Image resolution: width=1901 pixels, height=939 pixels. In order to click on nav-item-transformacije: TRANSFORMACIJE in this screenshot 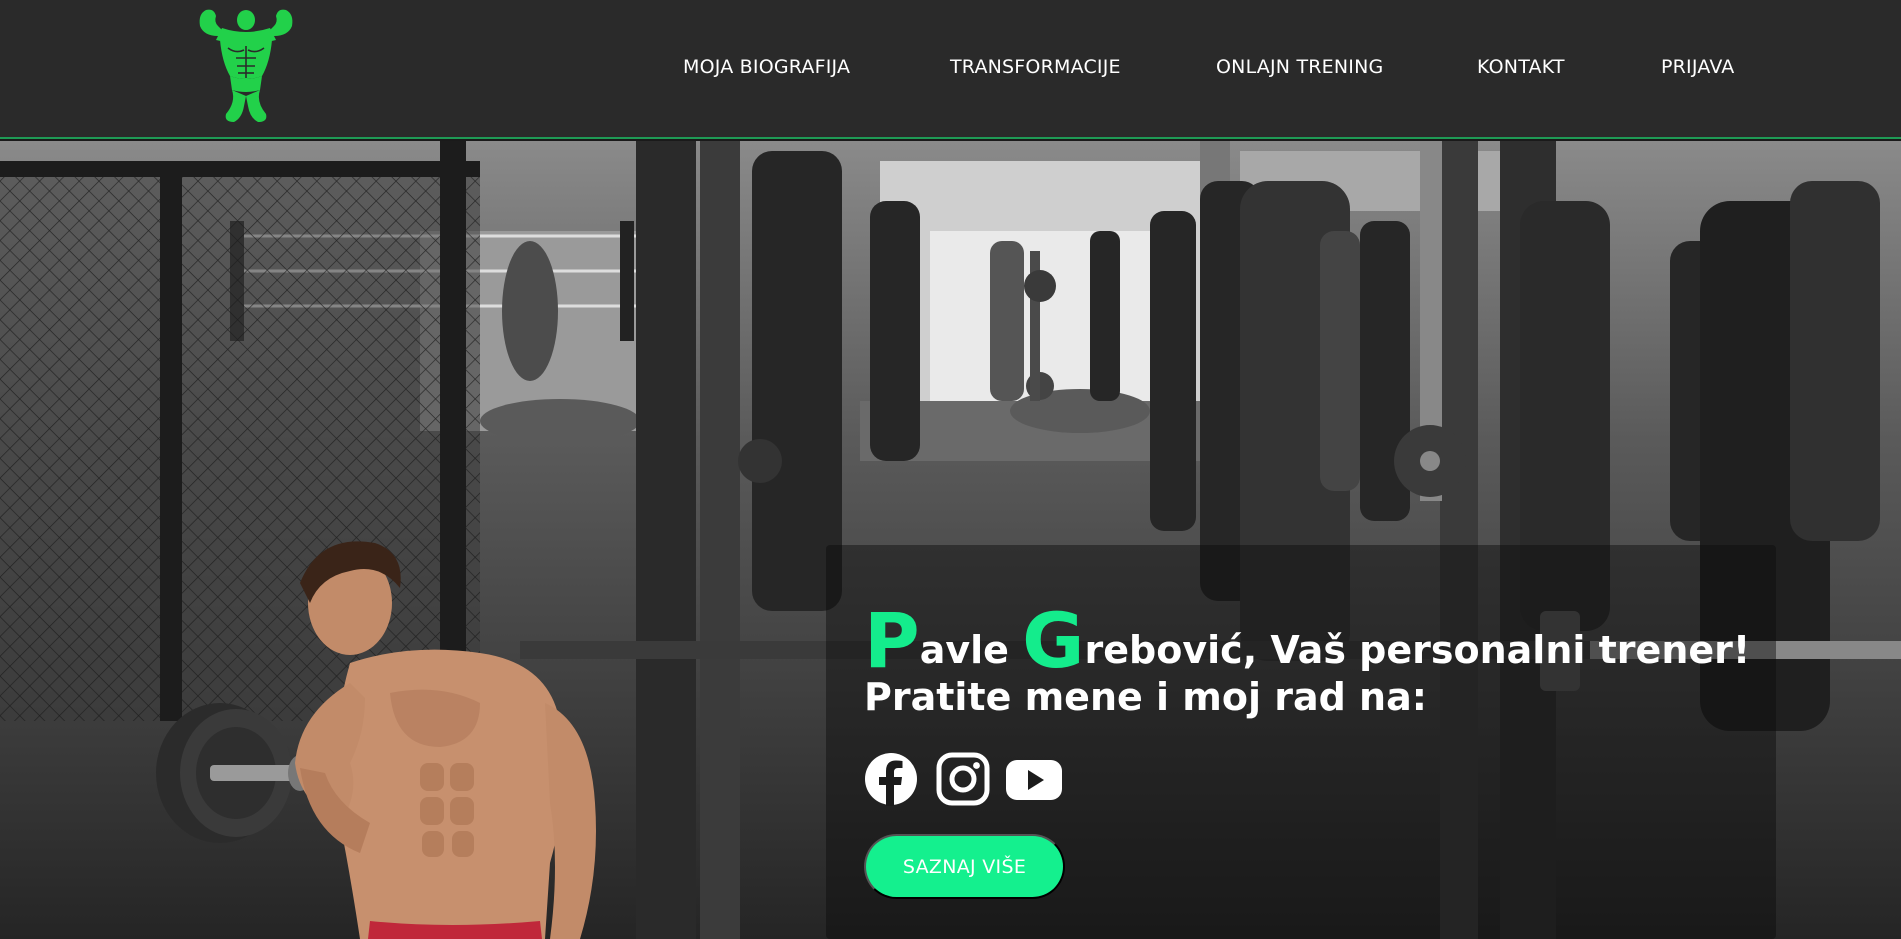, I will do `click(1035, 67)`.